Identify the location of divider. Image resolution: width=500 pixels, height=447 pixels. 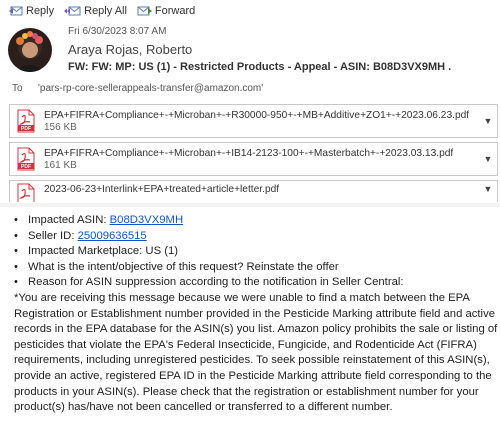
(250, 205).